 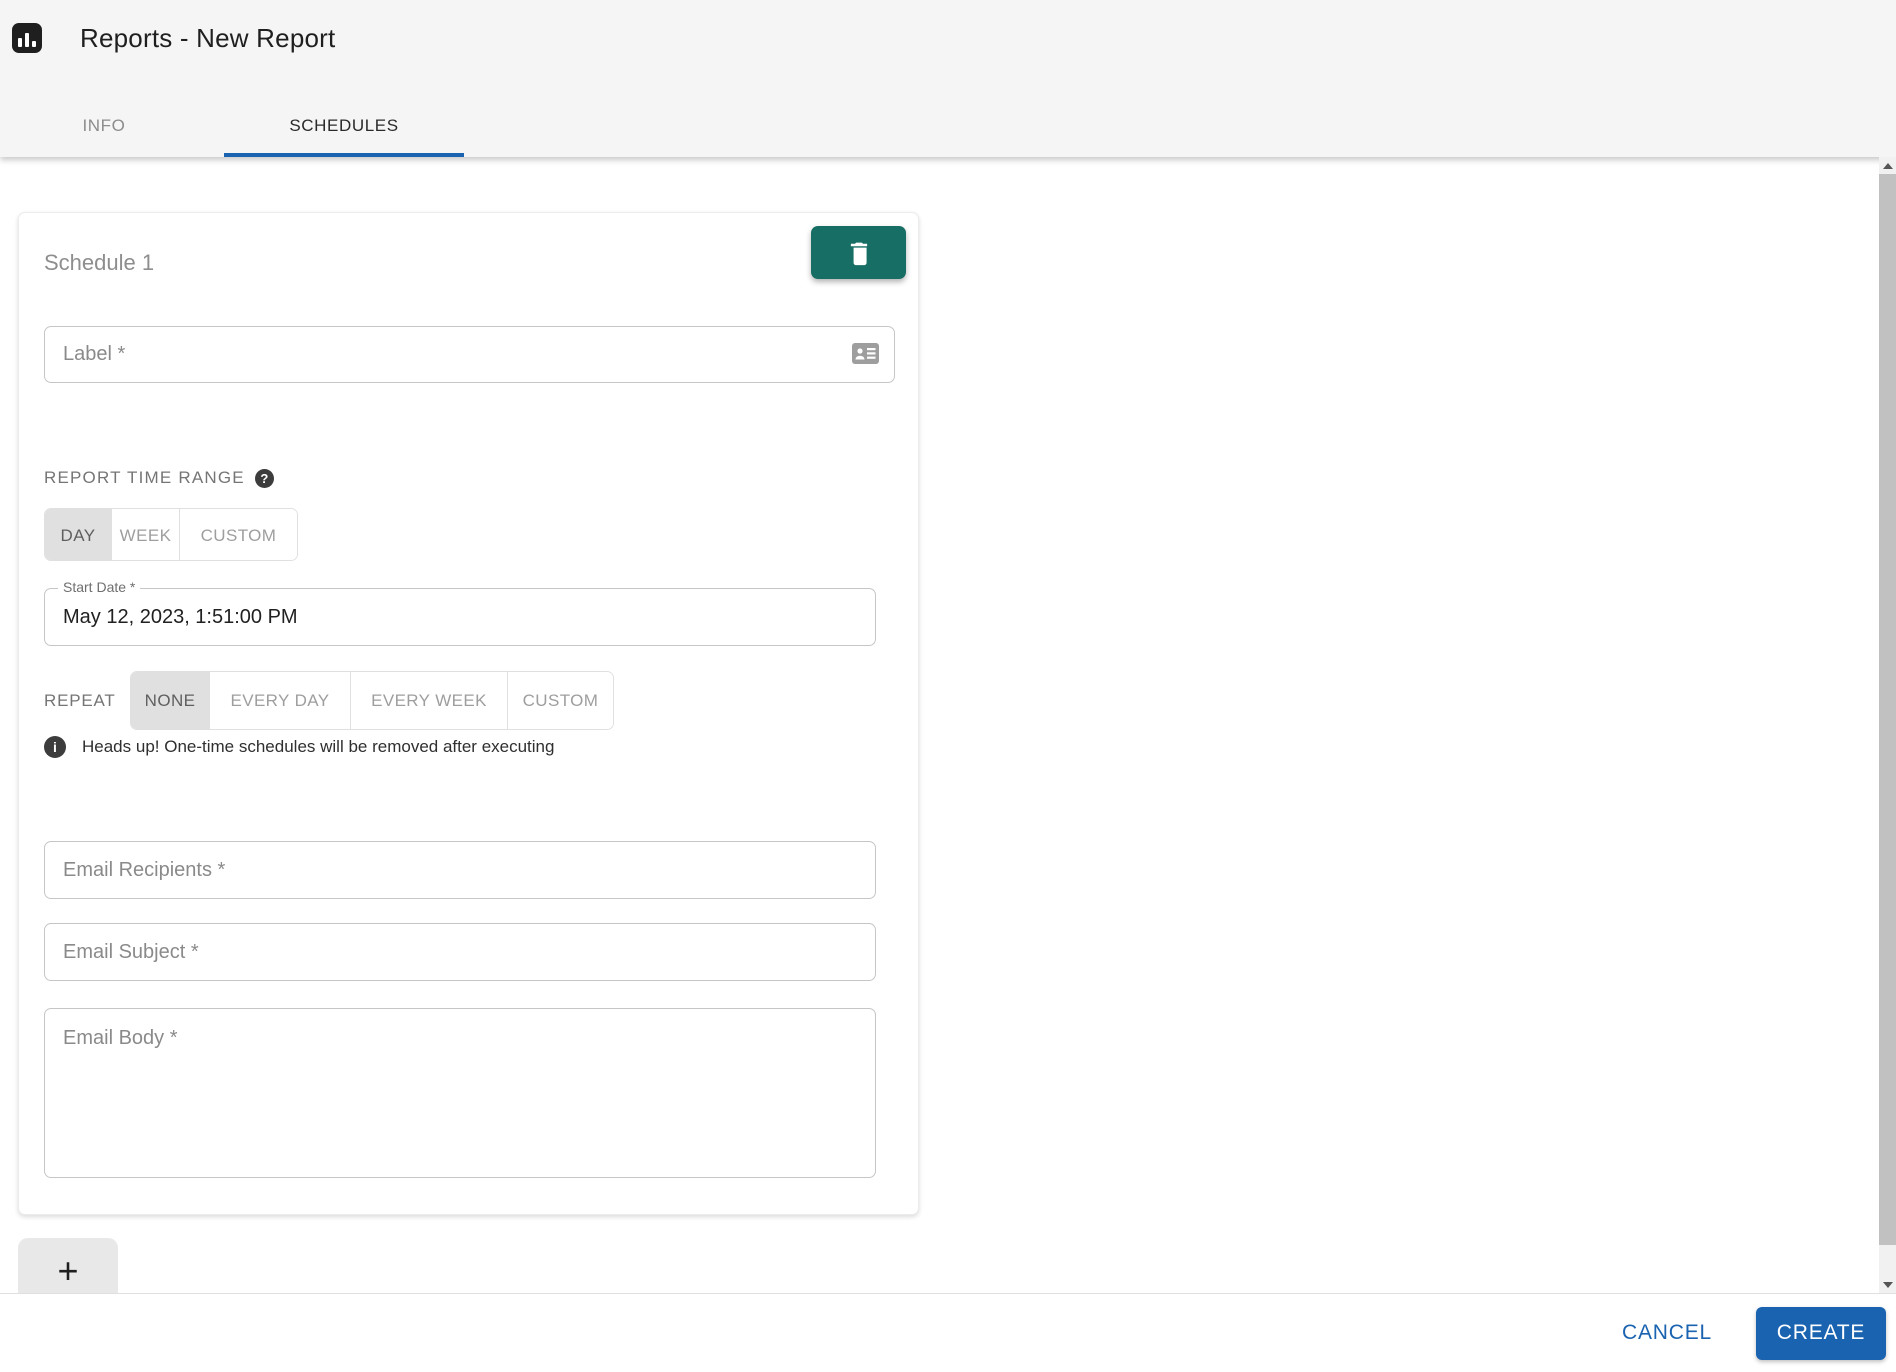 What do you see at coordinates (104, 126) in the screenshot?
I see `tab-info: INFO` at bounding box center [104, 126].